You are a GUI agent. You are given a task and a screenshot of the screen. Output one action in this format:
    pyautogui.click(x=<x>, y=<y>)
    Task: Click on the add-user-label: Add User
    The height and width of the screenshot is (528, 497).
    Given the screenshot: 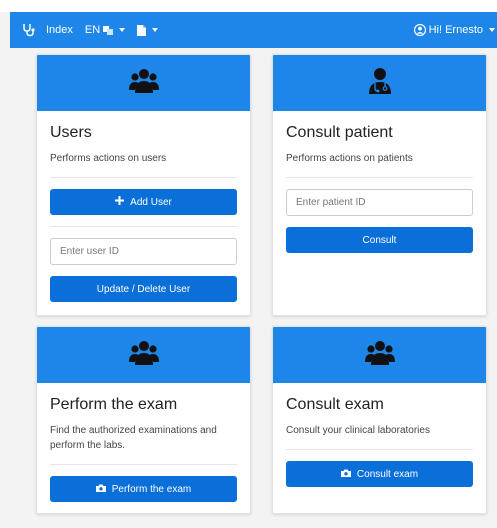 What is the action you would take?
    pyautogui.click(x=151, y=202)
    